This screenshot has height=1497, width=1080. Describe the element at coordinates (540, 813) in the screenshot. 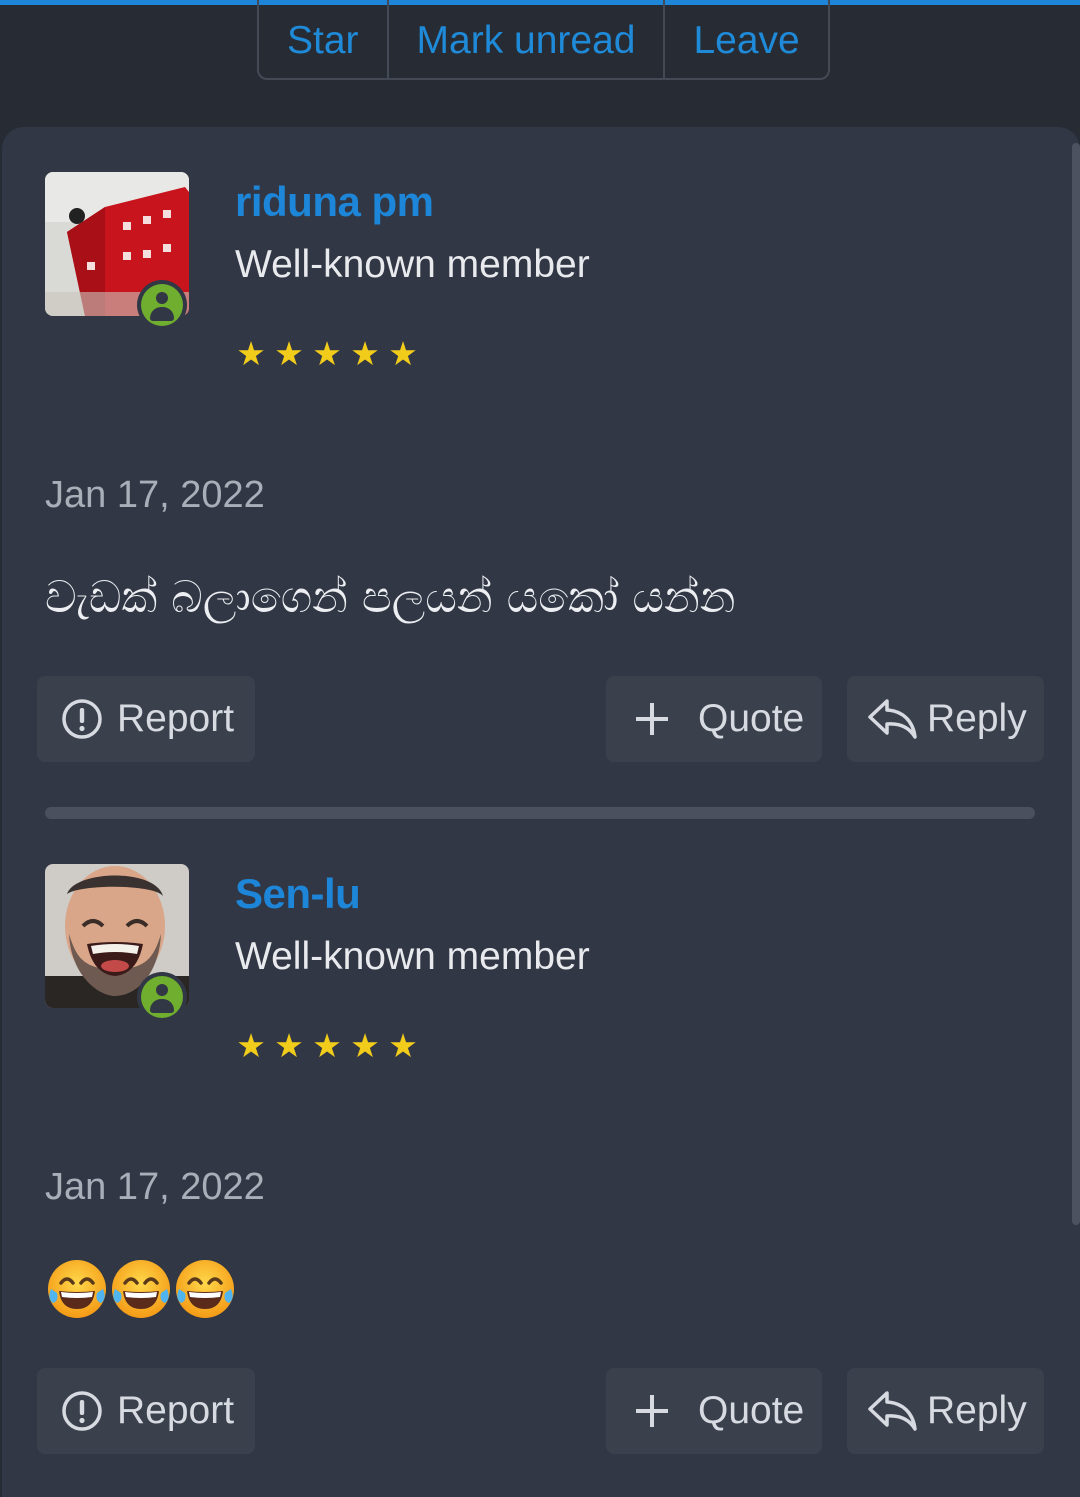

I see `post-divider` at that location.